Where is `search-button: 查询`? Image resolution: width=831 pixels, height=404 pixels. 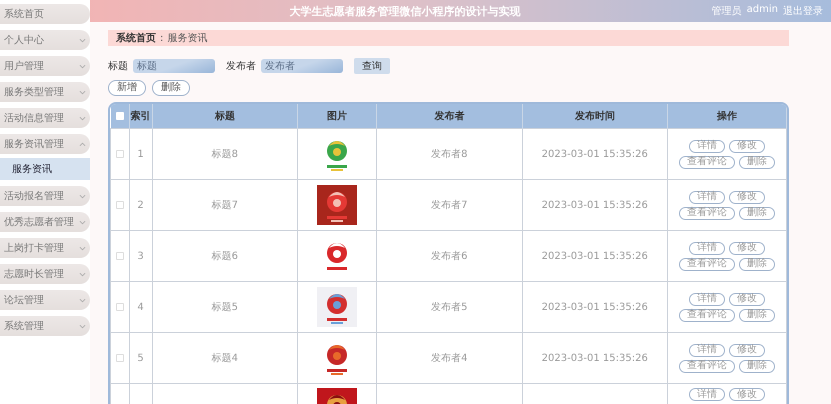
search-button: 查询 is located at coordinates (372, 66).